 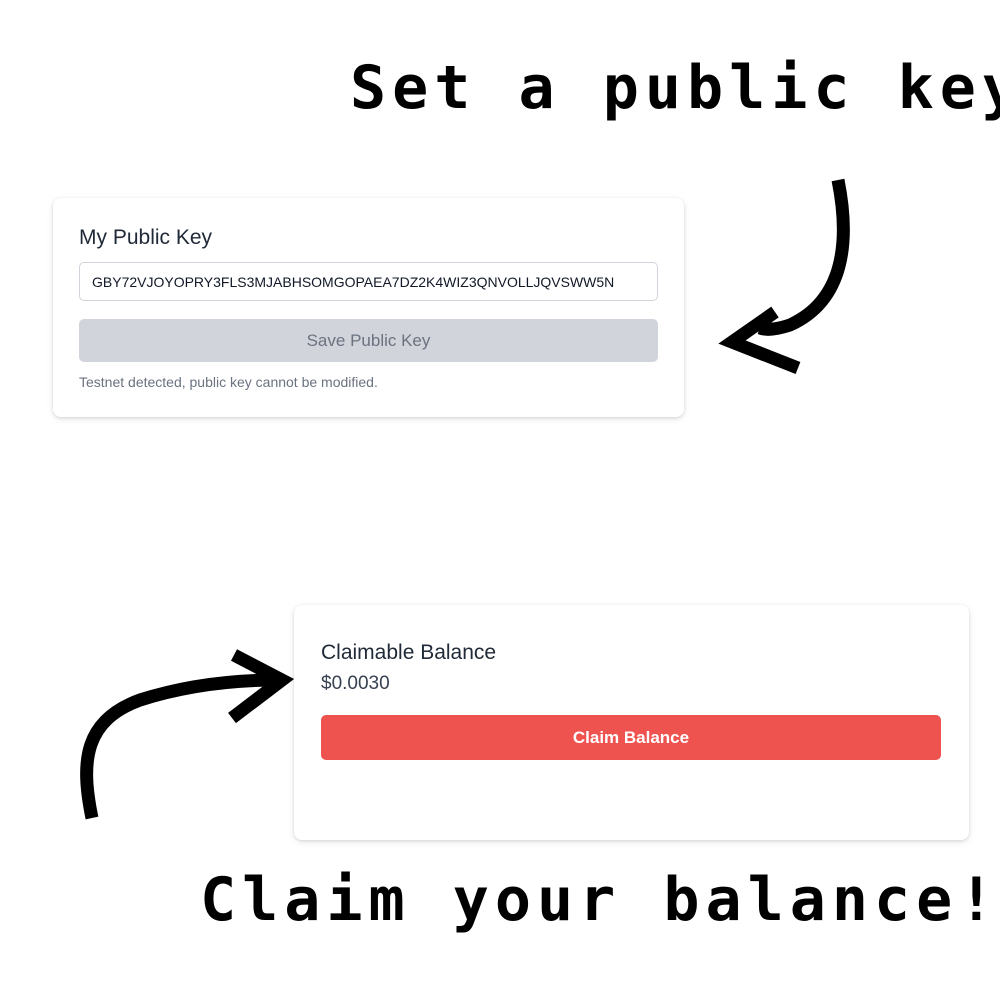 What do you see at coordinates (631, 737) in the screenshot?
I see `claim-balance-button: Claim Balance` at bounding box center [631, 737].